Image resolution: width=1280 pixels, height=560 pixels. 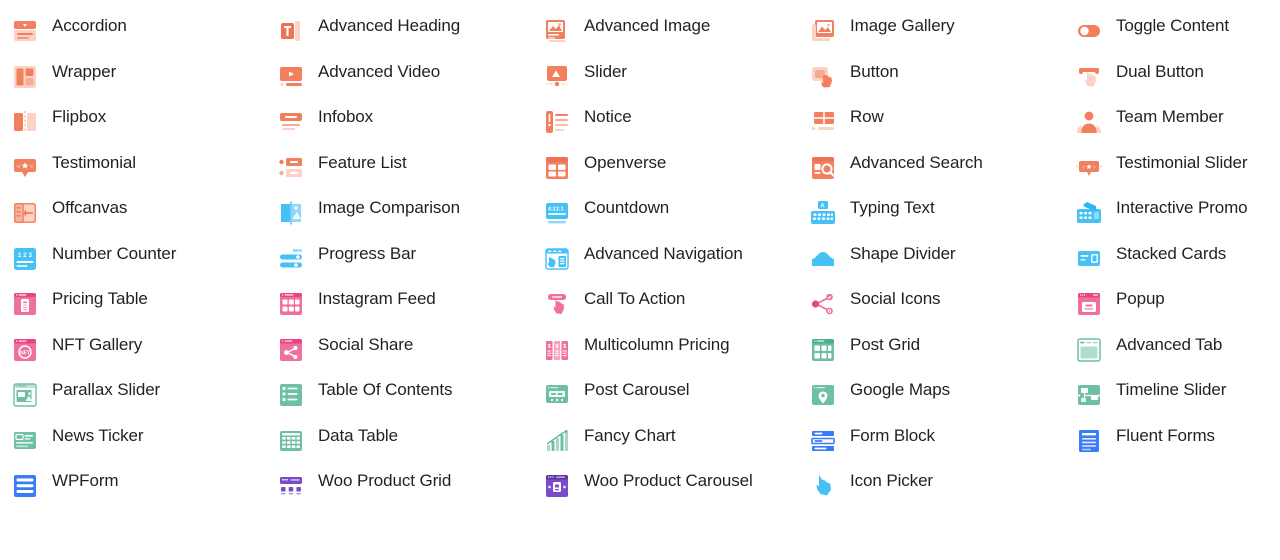 I want to click on widget-item-table-of-contents: Table Of Contents, so click(x=399, y=397).